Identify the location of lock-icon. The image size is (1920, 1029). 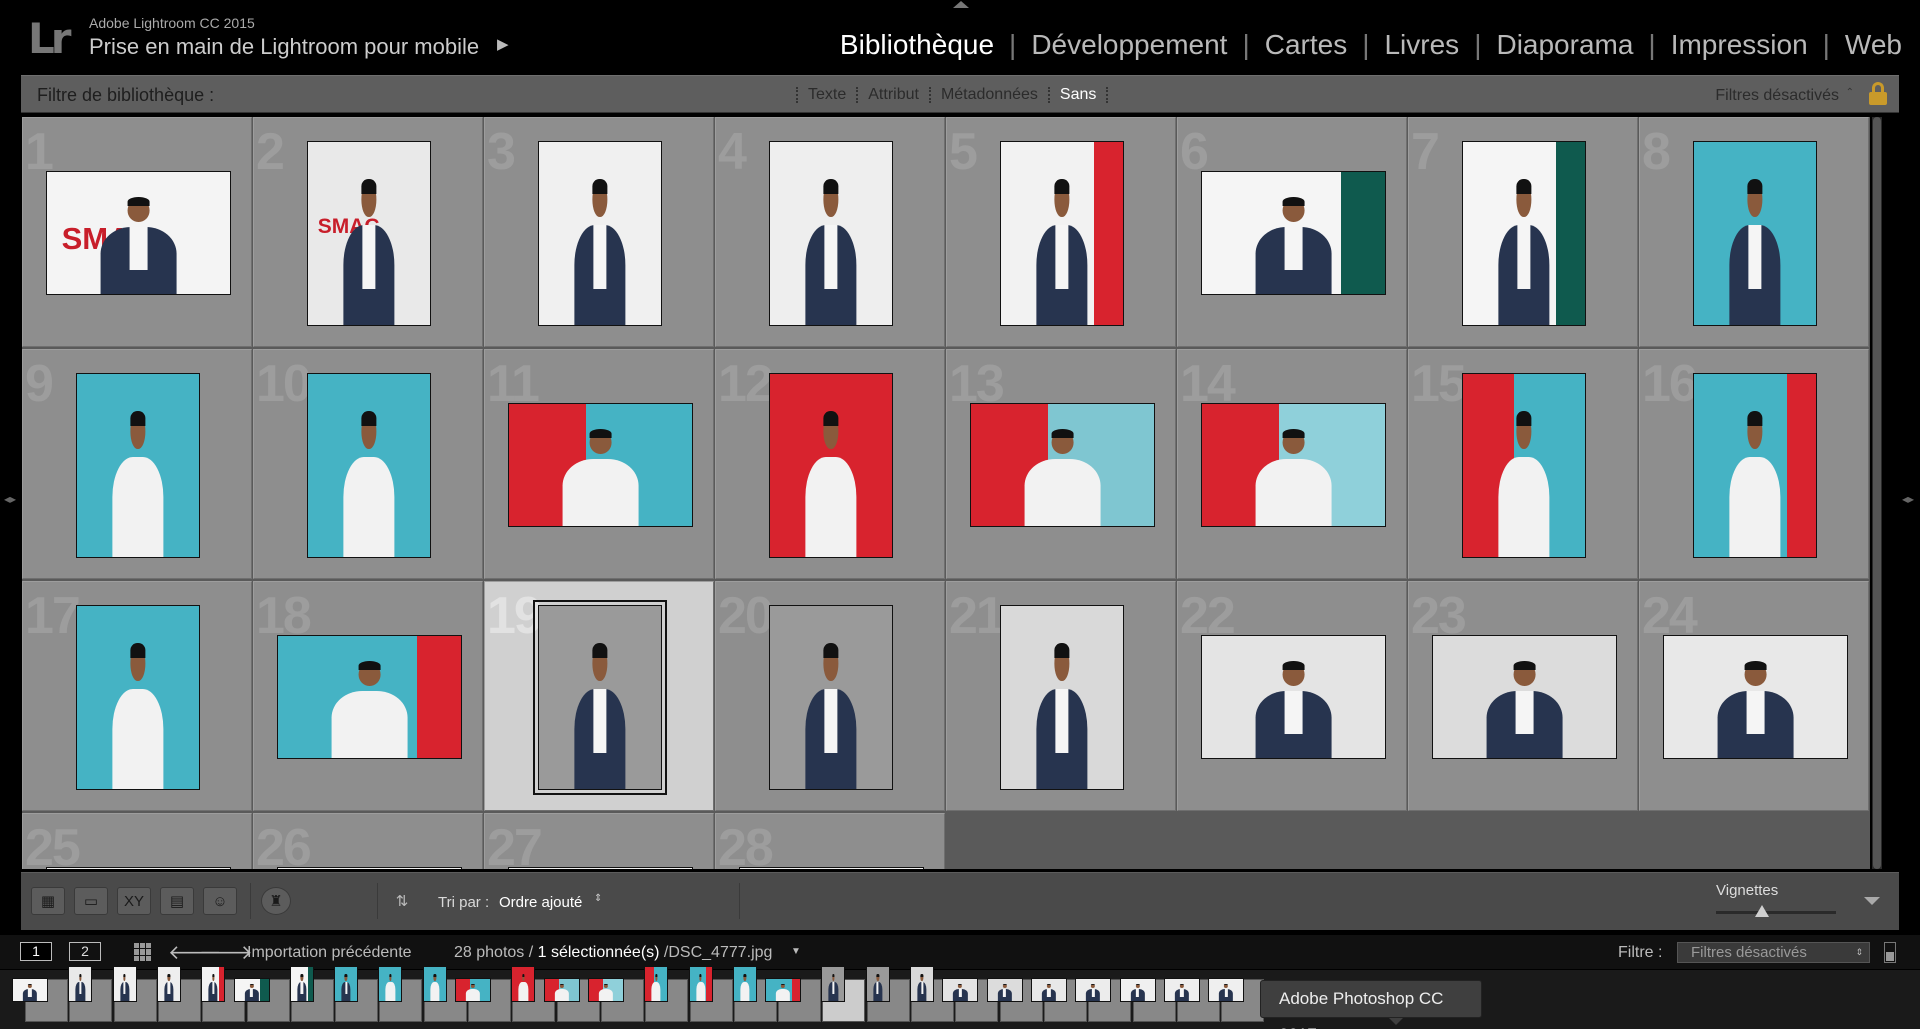
(1878, 94).